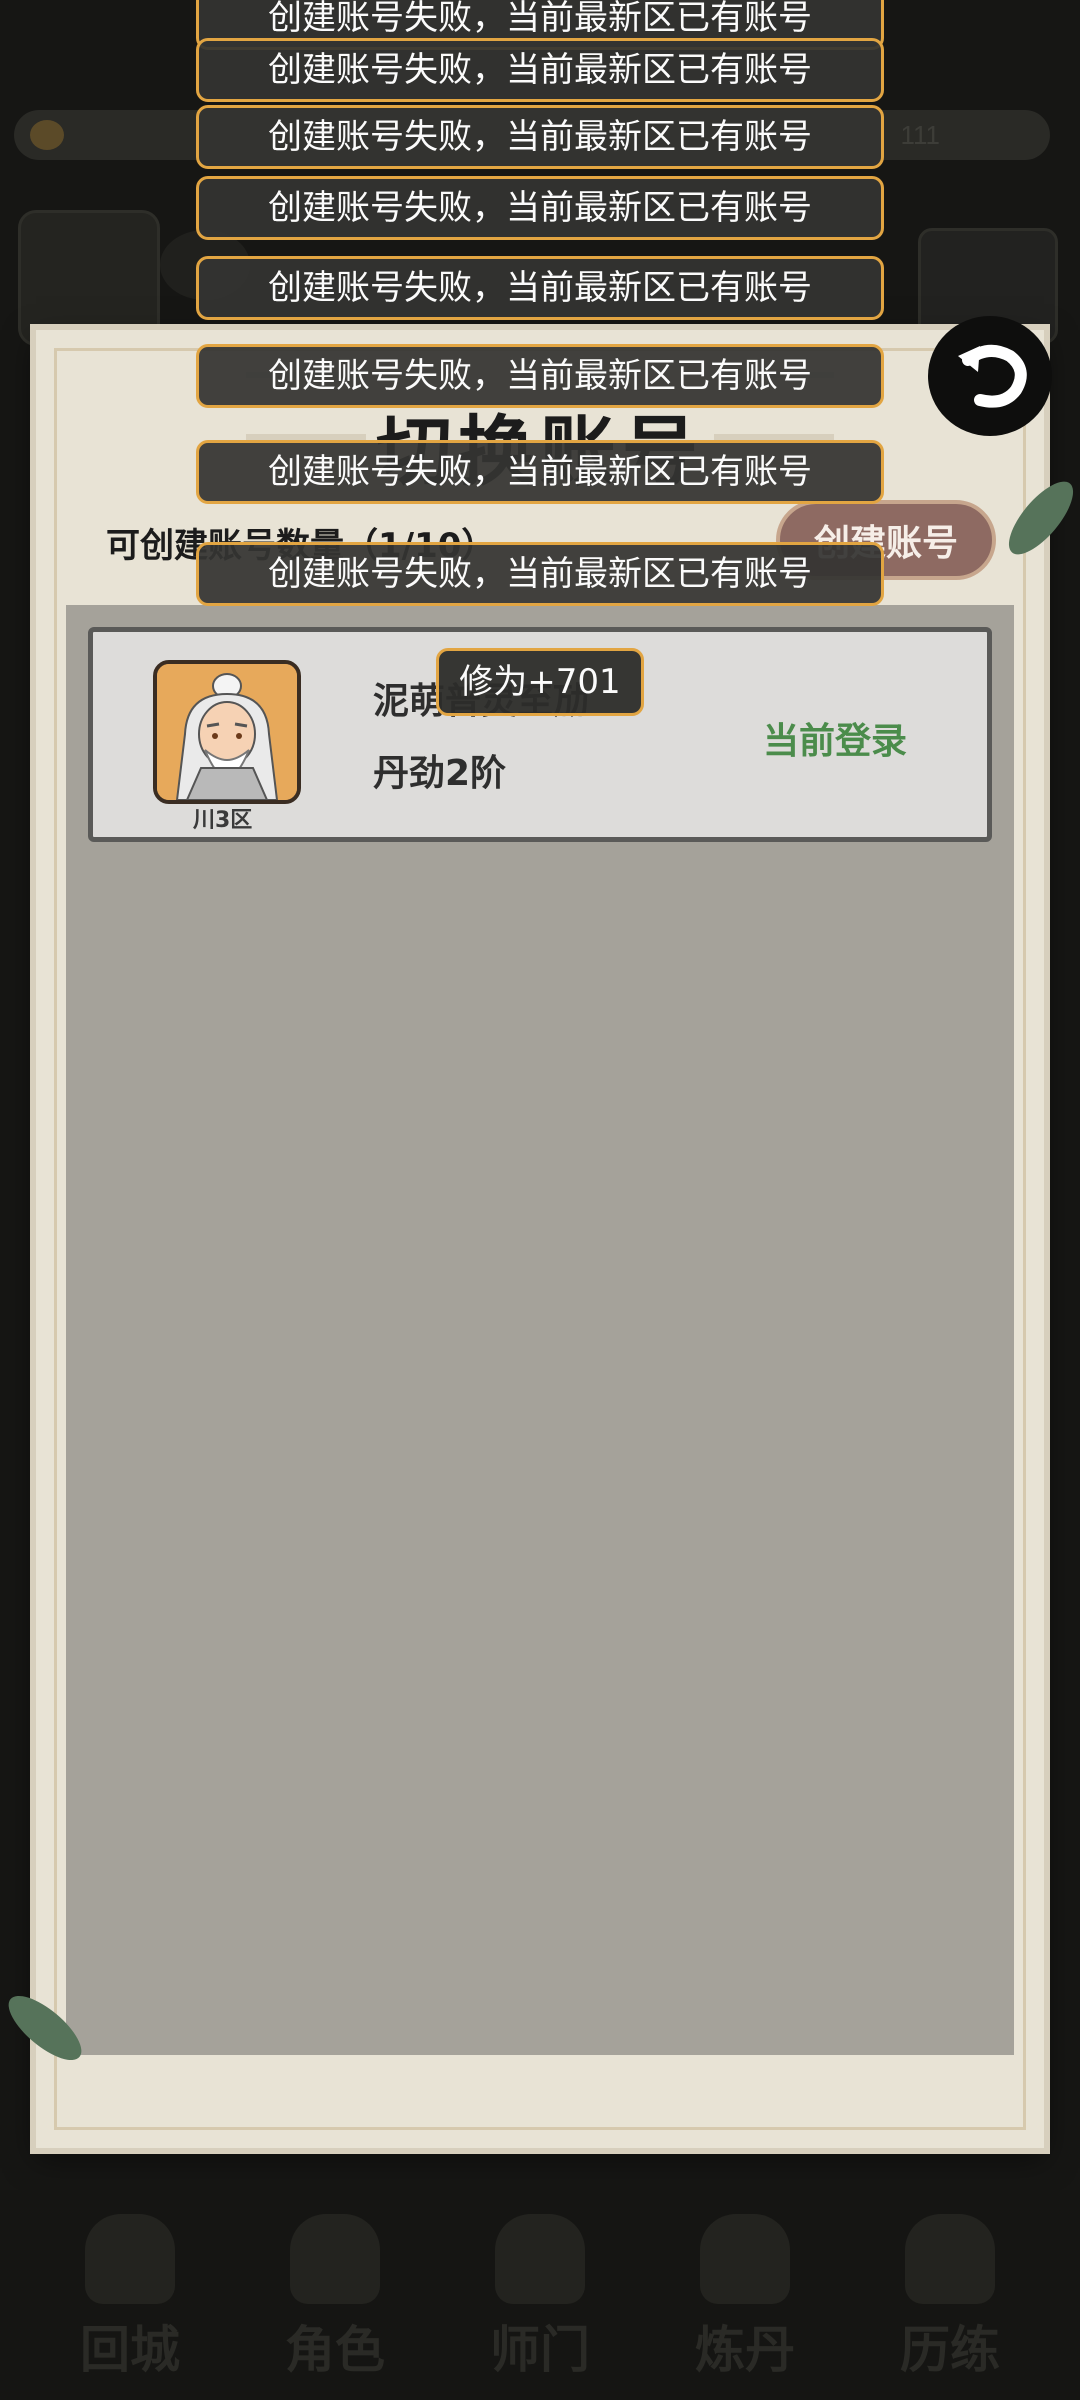 This screenshot has width=1080, height=2400. Describe the element at coordinates (223, 820) in the screenshot. I see `server-label: 川3区` at that location.